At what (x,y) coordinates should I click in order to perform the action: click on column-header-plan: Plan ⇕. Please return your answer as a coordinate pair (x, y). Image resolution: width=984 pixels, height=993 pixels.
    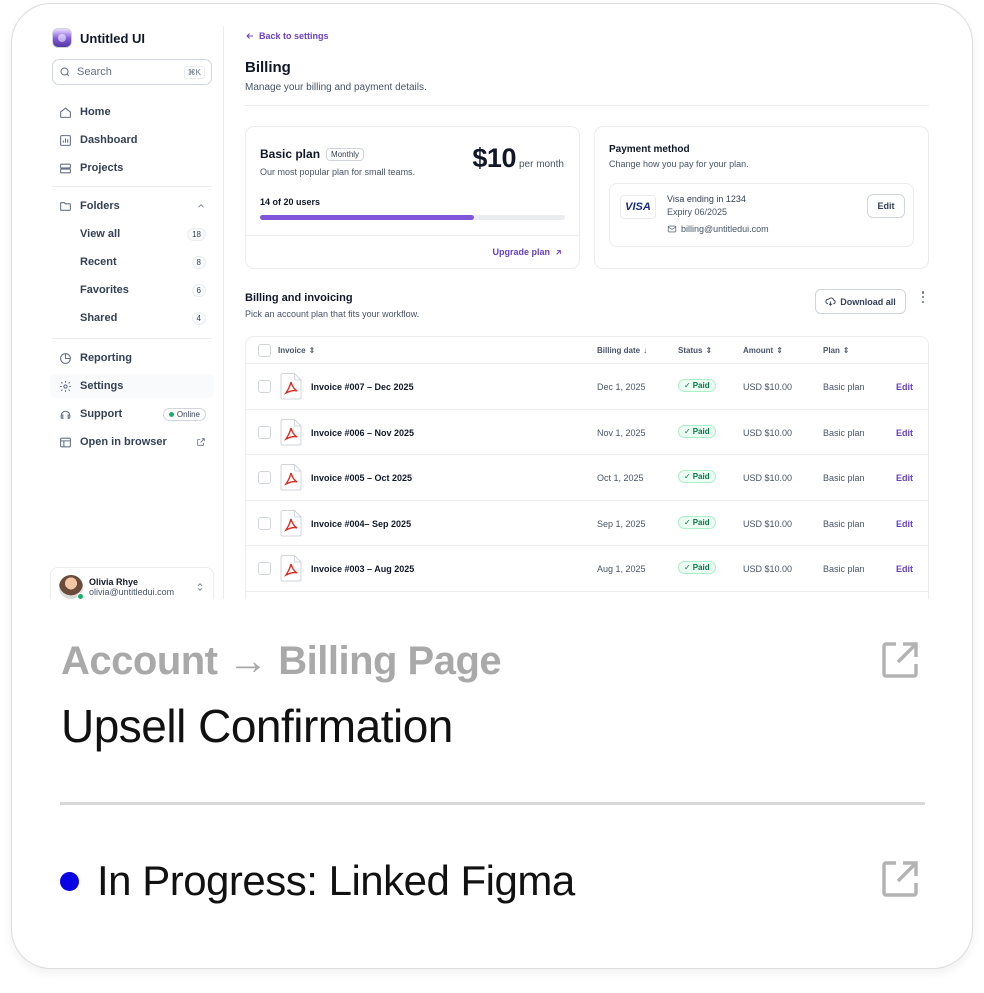
    Looking at the image, I should click on (836, 350).